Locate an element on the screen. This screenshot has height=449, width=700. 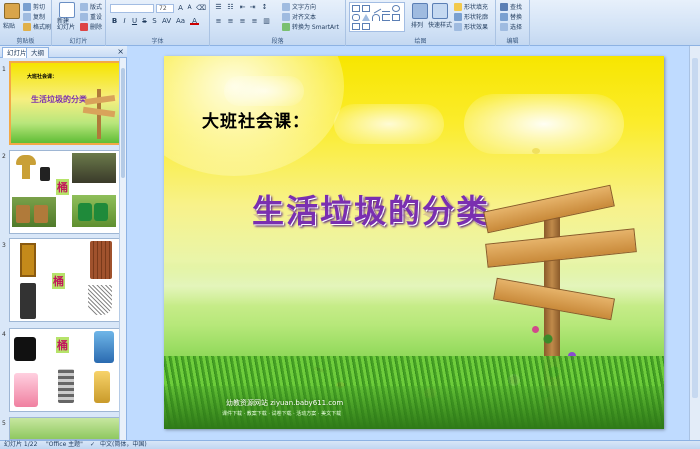
thumb-title: 生活垃圾的分类 is located at coordinates (59, 99).